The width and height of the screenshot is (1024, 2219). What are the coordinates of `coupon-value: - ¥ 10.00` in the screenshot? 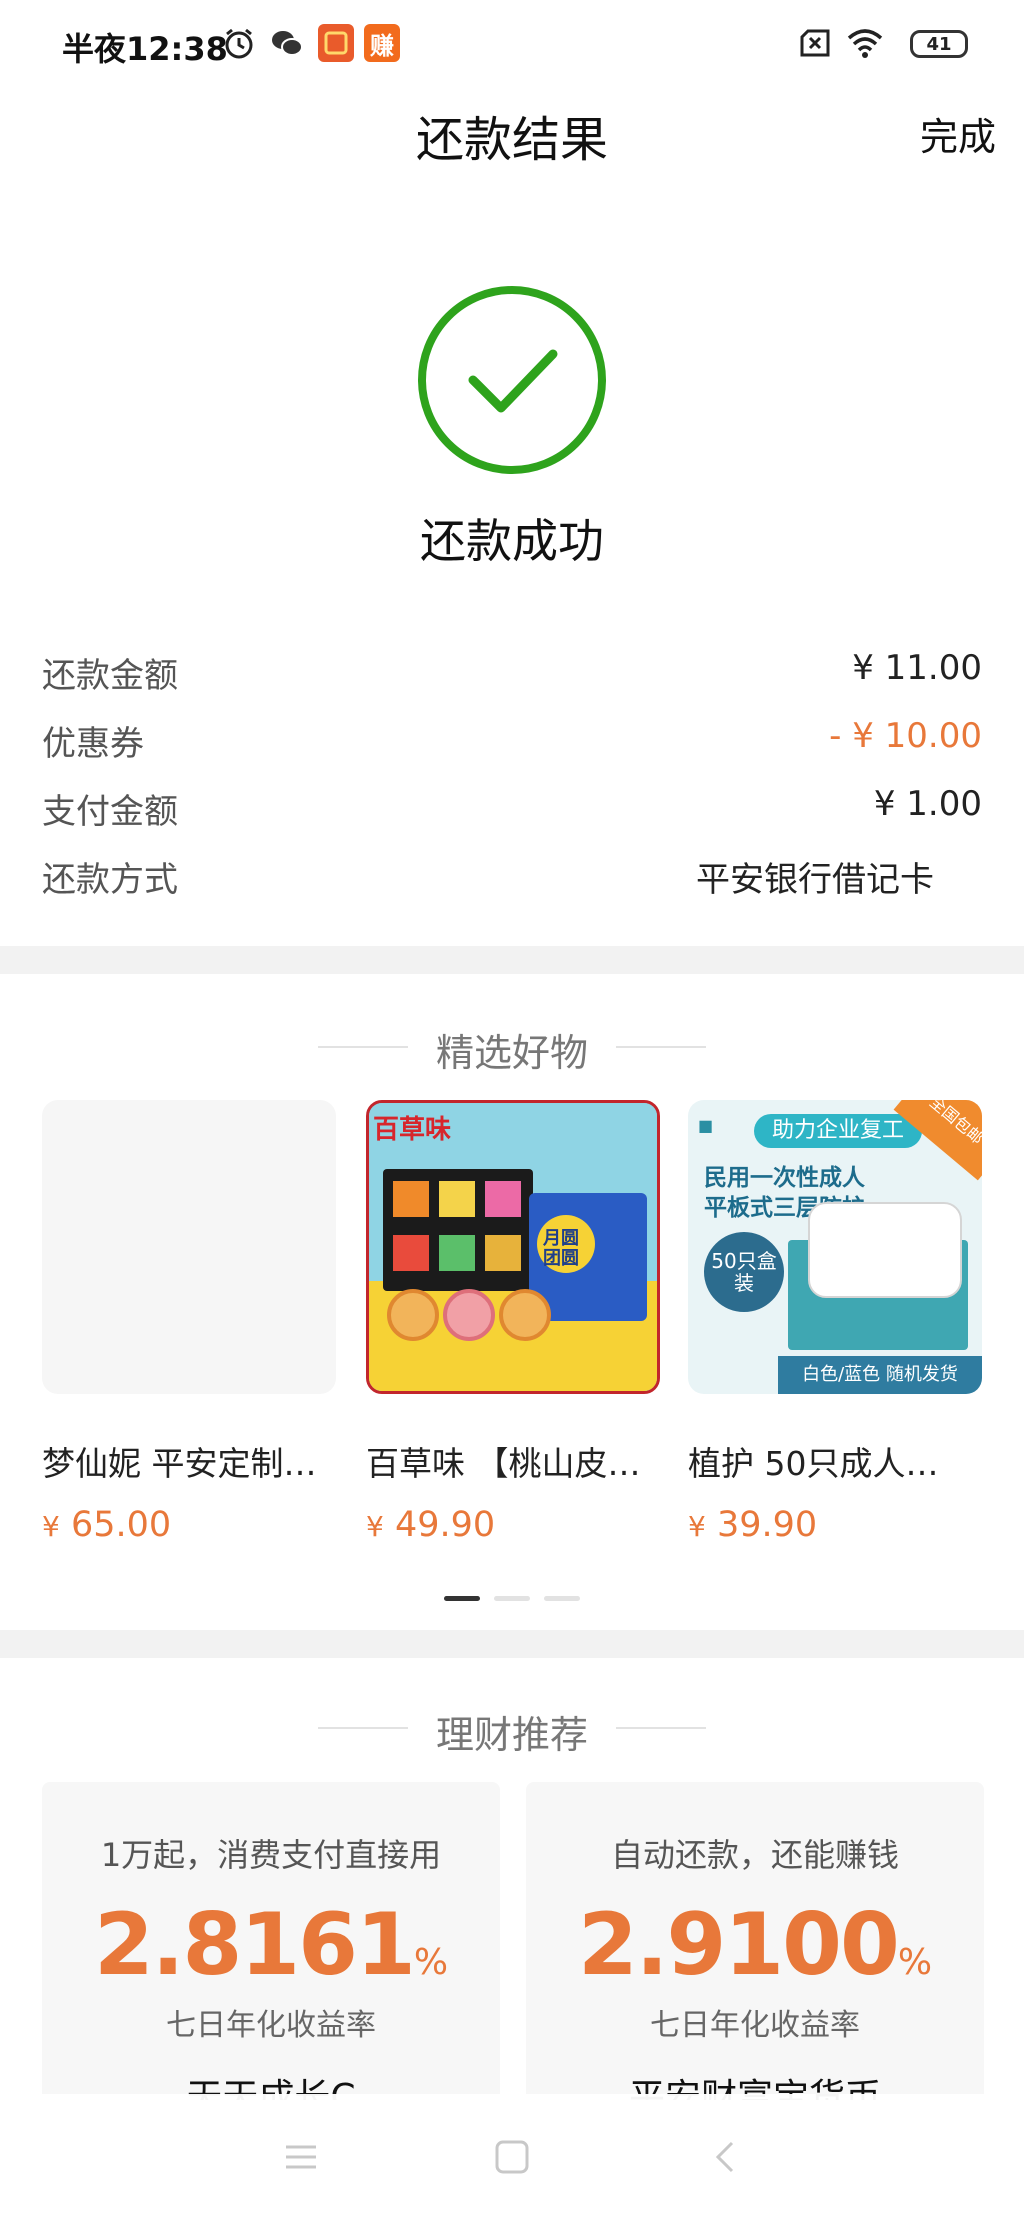 It's located at (905, 736).